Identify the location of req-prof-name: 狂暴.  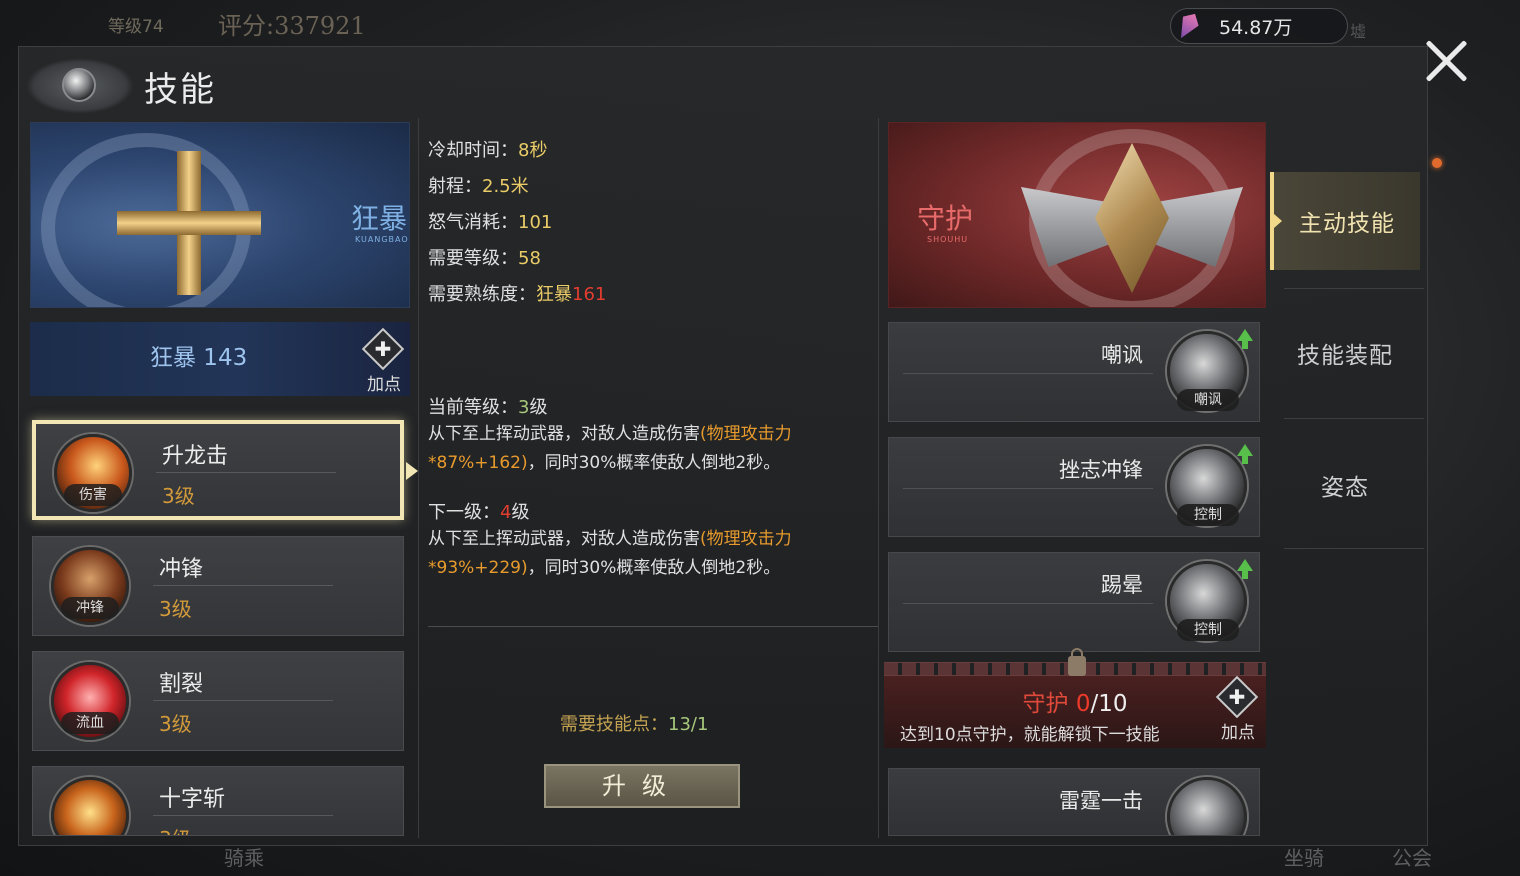
(554, 294).